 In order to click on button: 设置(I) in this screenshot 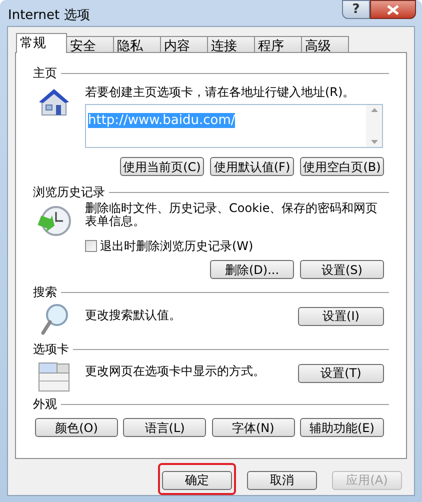, I will do `click(341, 316)`.